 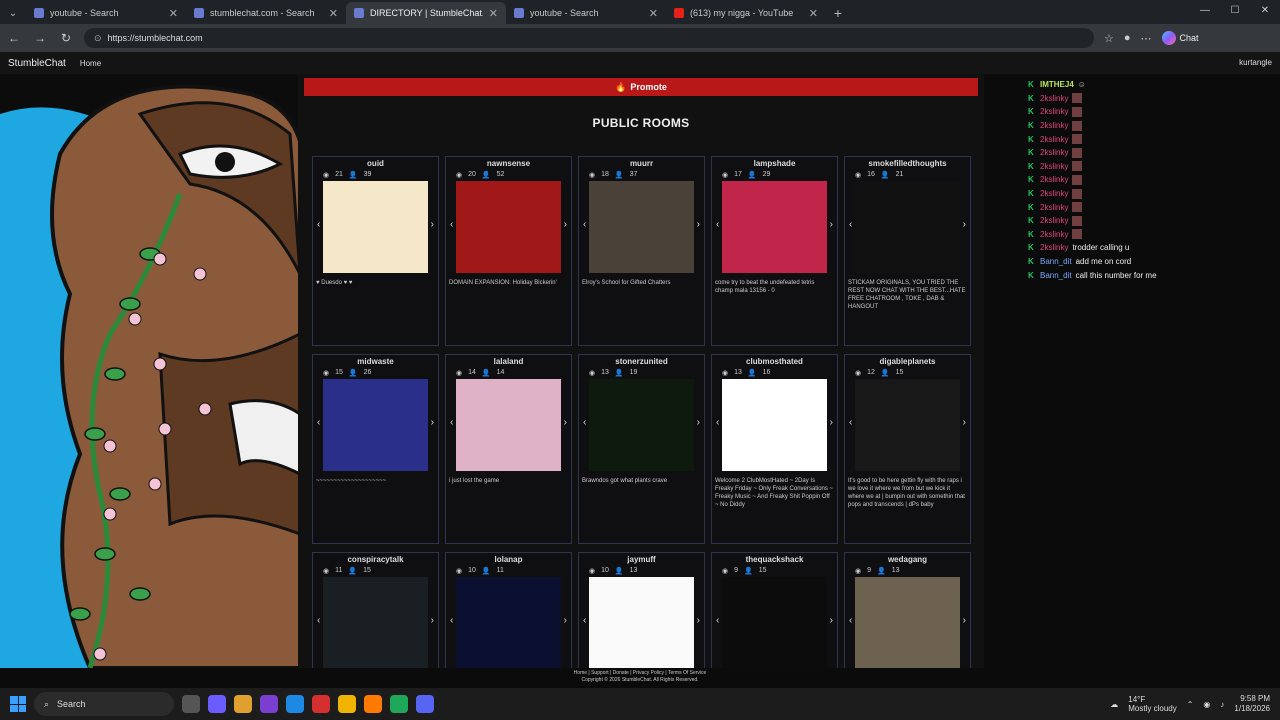 What do you see at coordinates (243, 704) in the screenshot?
I see `store-app-icon` at bounding box center [243, 704].